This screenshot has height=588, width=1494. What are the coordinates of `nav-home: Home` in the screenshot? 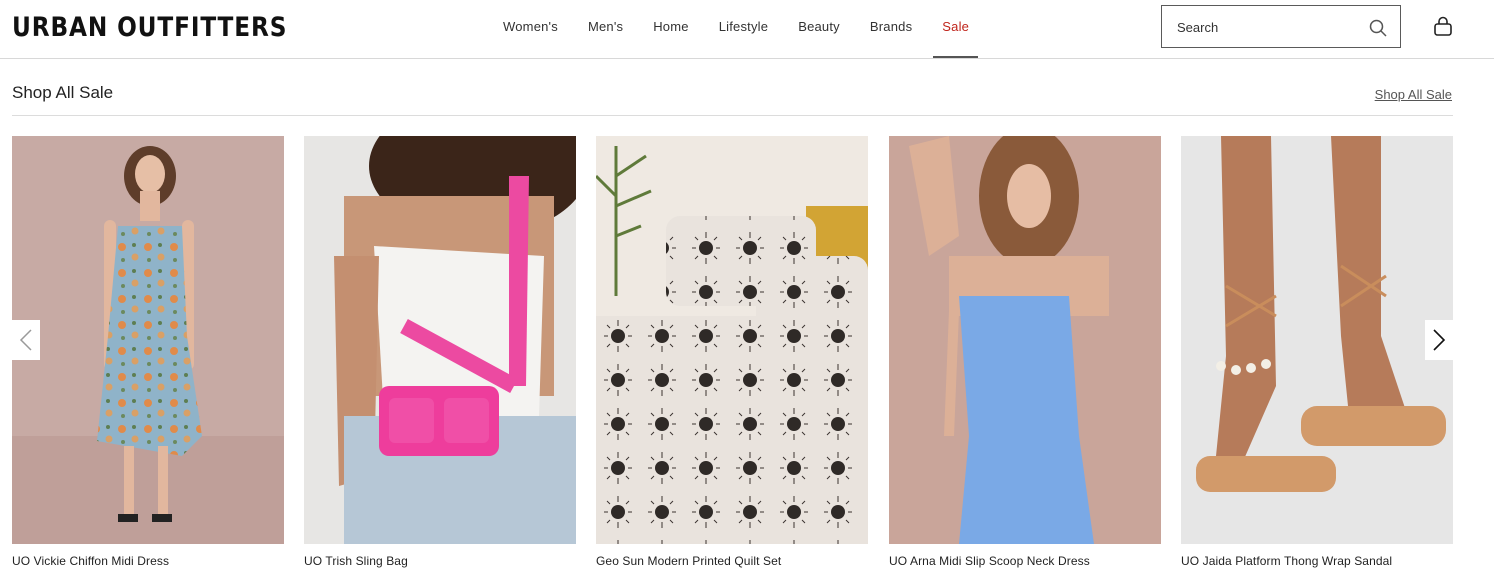 It's located at (670, 29).